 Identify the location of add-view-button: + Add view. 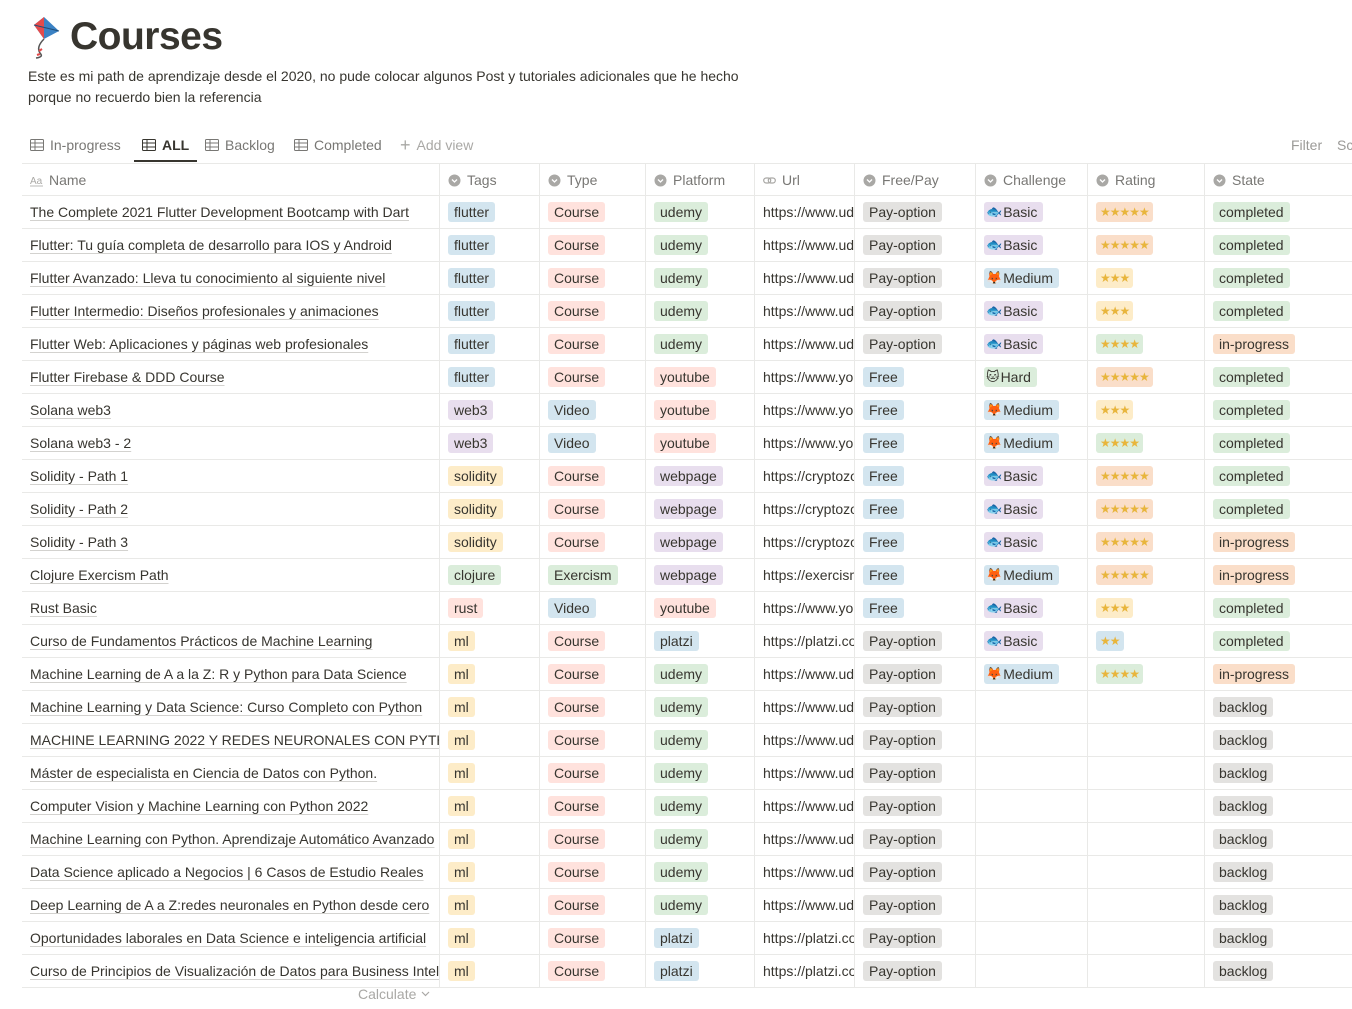
(436, 145).